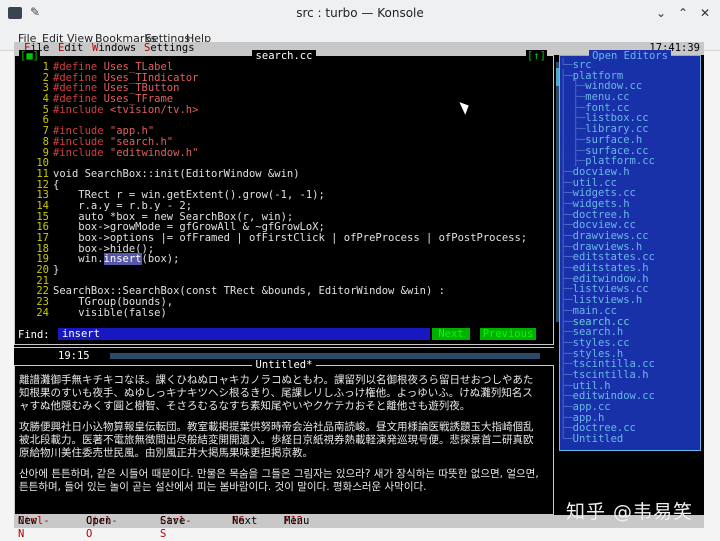  I want to click on minimize-button: ⌄, so click(661, 13).